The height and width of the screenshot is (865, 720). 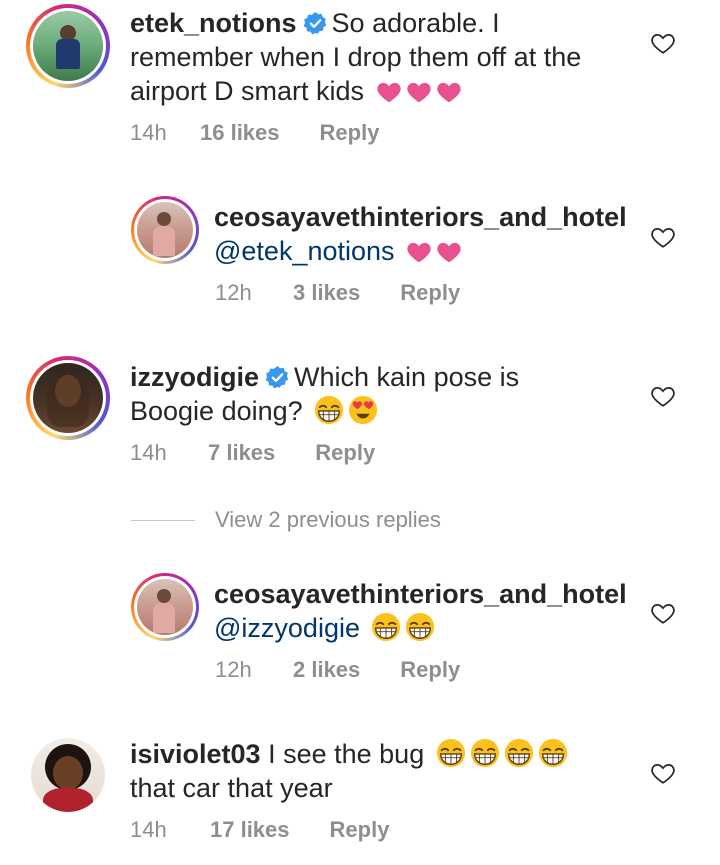 I want to click on comment-text: airport D smart kids, so click(x=247, y=91).